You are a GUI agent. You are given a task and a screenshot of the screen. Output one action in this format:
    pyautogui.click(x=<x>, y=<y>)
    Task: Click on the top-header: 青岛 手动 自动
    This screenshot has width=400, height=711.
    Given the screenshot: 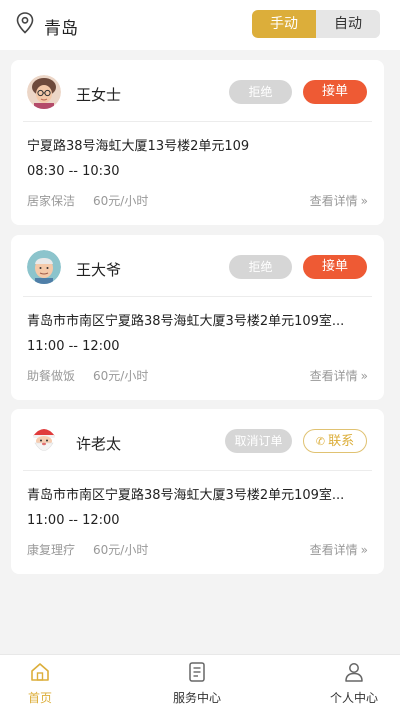 What is the action you would take?
    pyautogui.click(x=200, y=25)
    